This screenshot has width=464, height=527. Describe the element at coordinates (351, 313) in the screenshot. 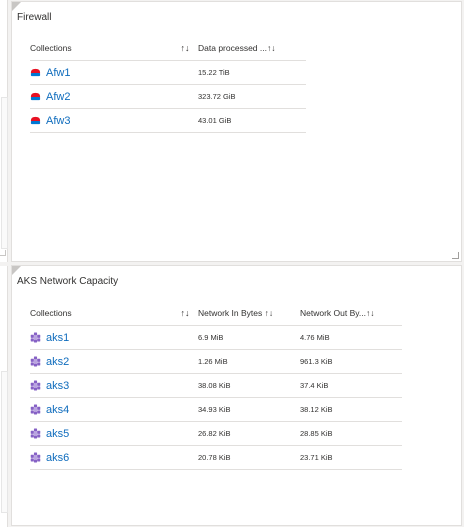

I see `column-header-network-out: Network Out By...↑↓` at that location.